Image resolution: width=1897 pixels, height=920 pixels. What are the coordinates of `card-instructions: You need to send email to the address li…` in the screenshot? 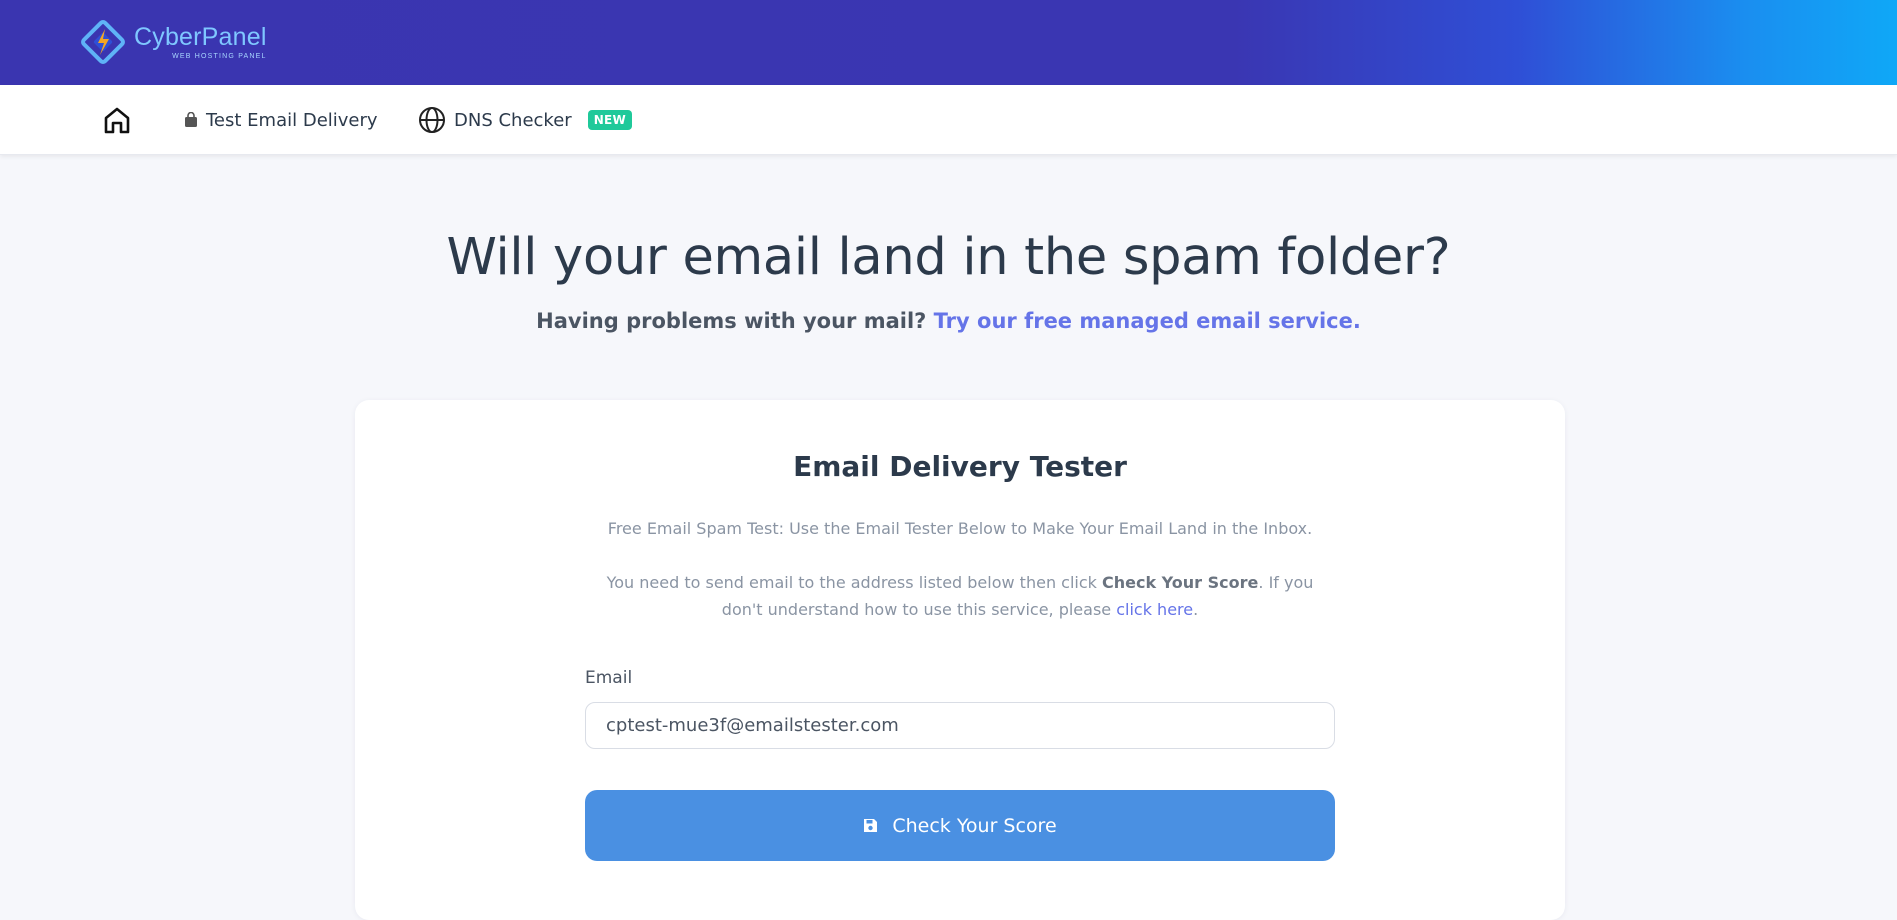 It's located at (960, 596).